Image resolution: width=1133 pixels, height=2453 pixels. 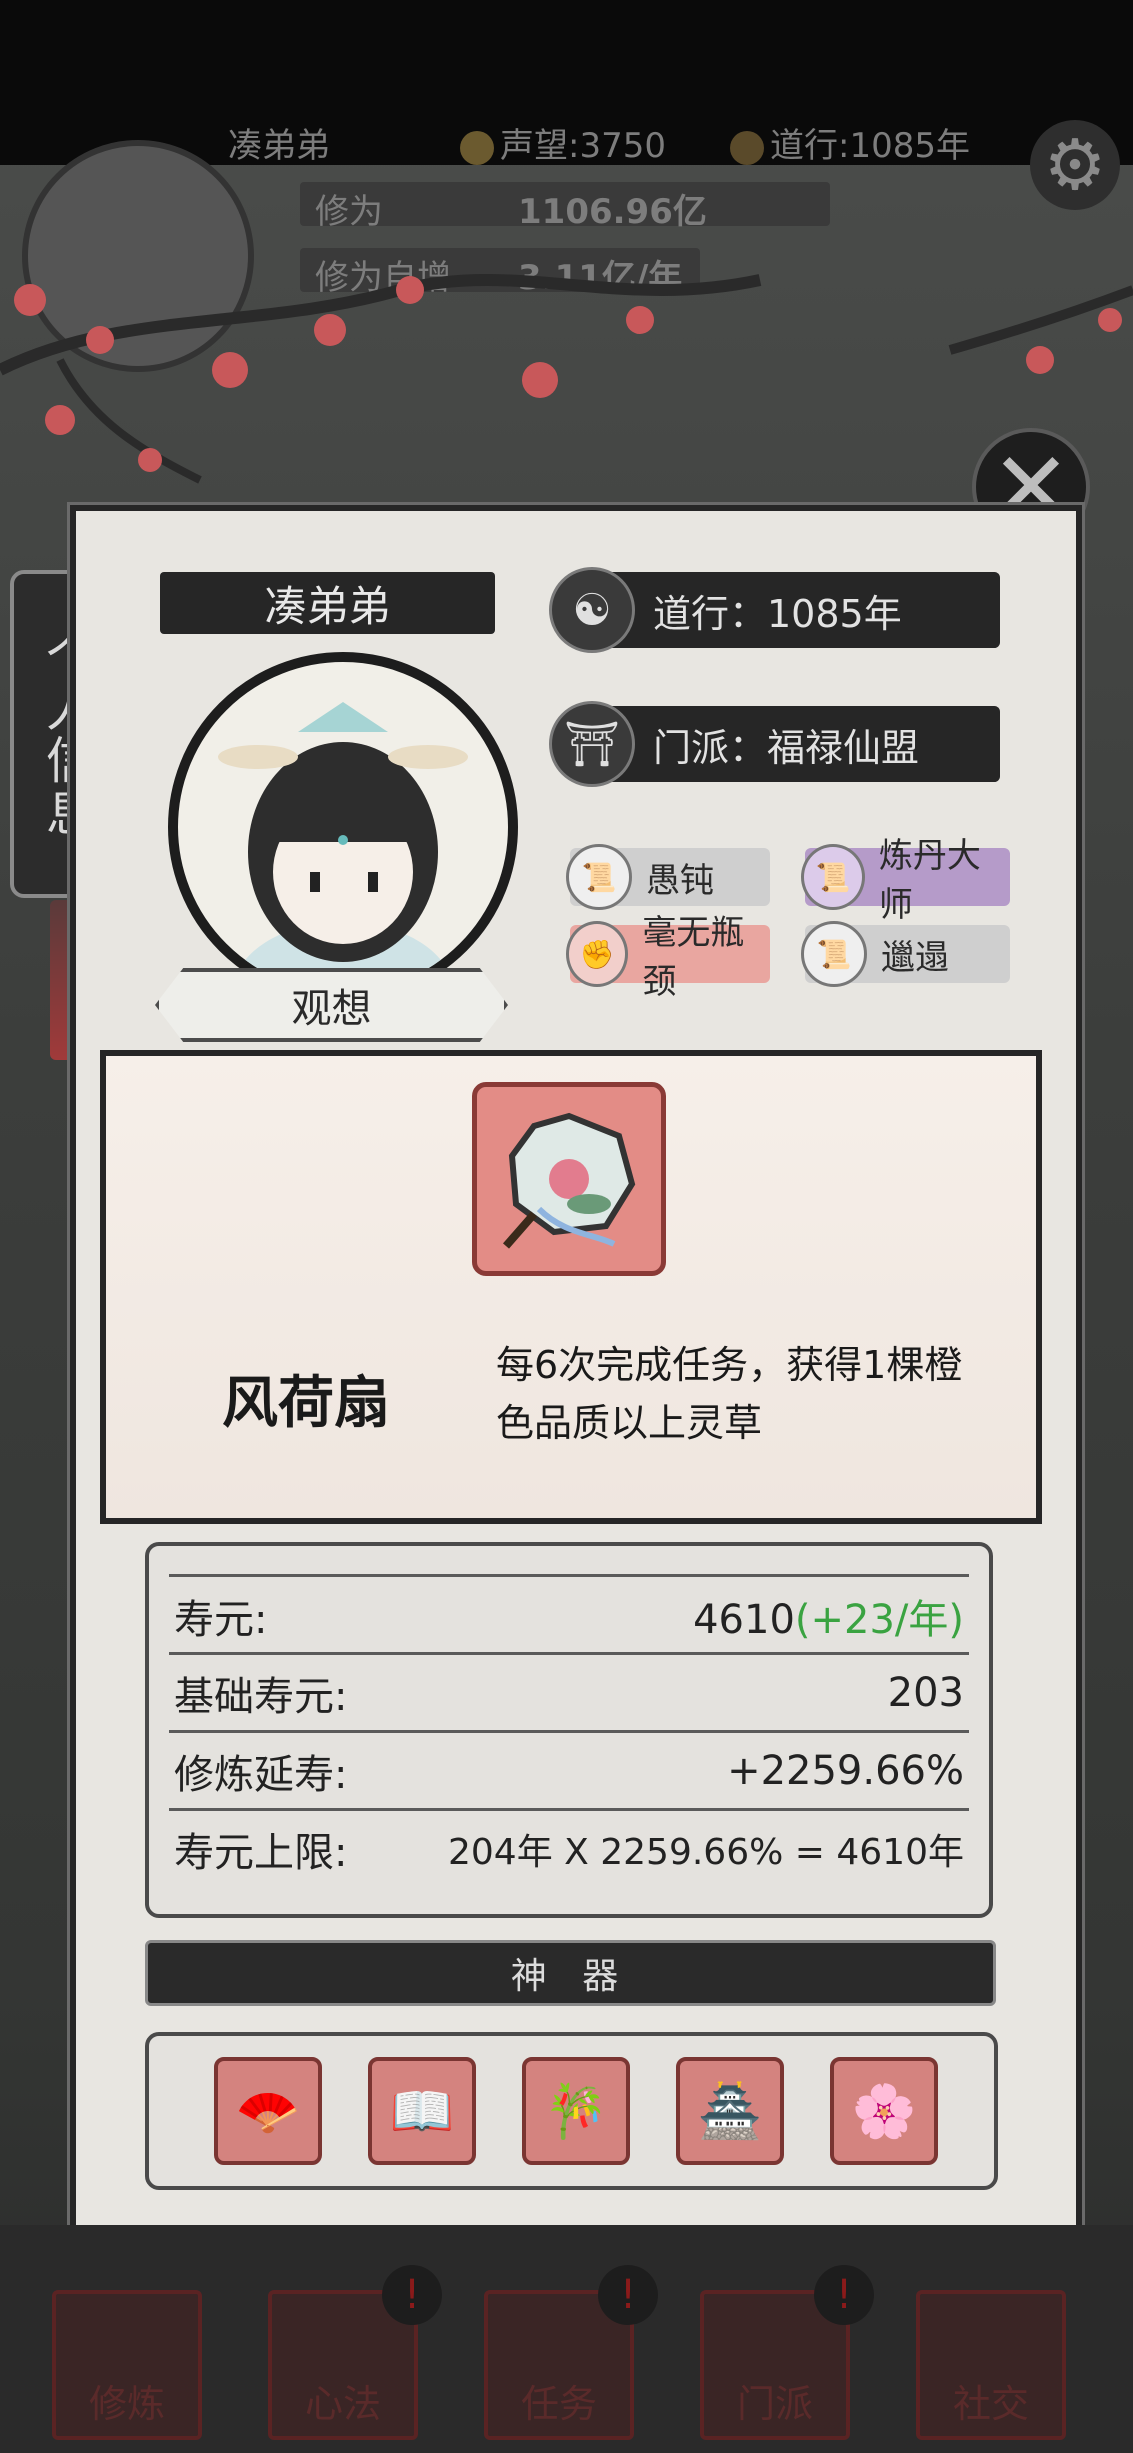 I want to click on cultivation-value: 1106.96亿, so click(x=612, y=212).